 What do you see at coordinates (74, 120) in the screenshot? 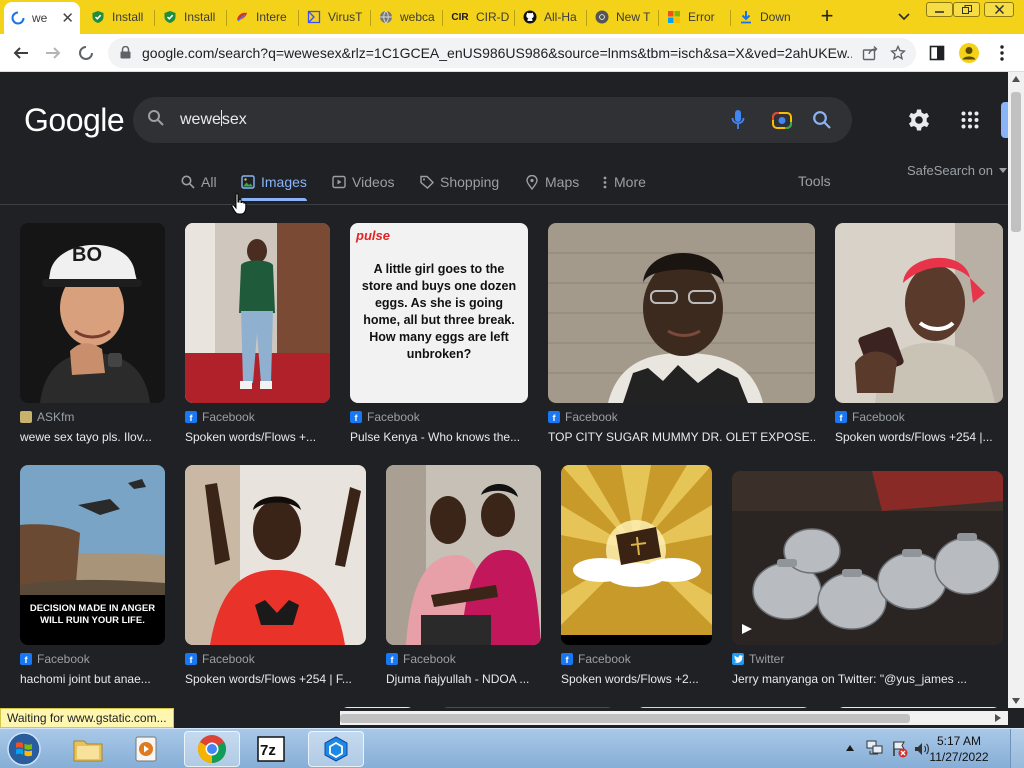
I see `google-logo: Google` at bounding box center [74, 120].